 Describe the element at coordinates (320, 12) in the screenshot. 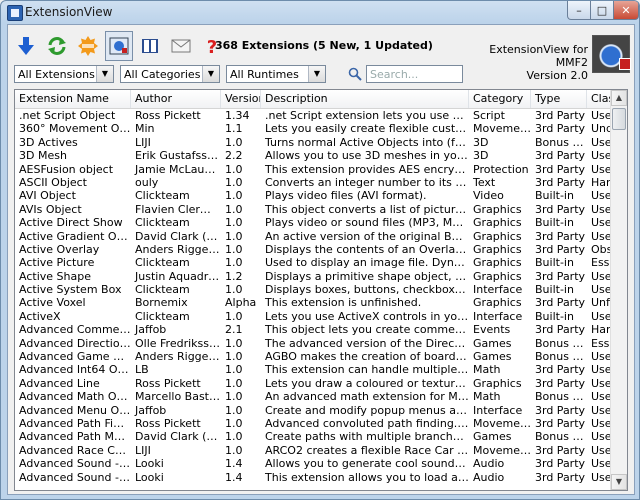

I see `title-bar: ExtensionView – □ ✕` at that location.